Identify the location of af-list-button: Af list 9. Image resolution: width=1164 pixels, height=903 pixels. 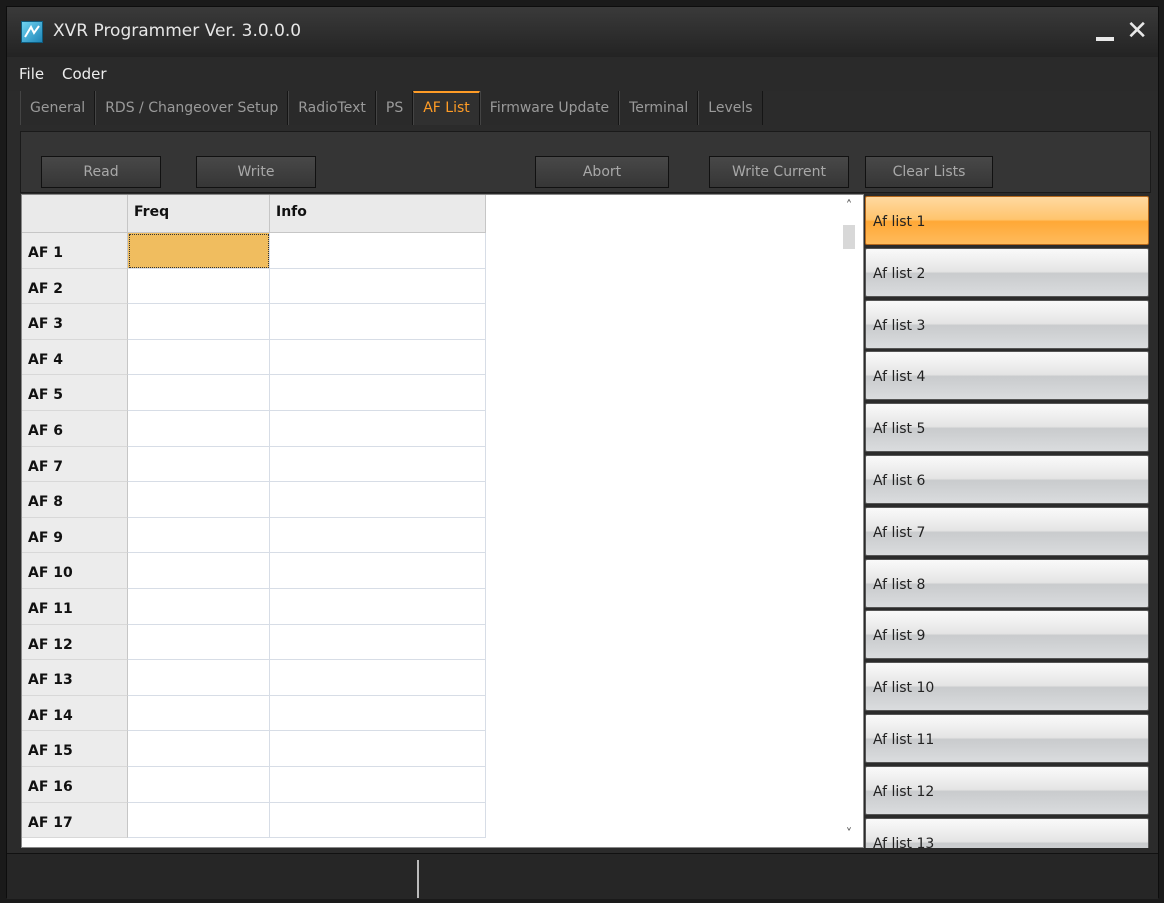
(1007, 635).